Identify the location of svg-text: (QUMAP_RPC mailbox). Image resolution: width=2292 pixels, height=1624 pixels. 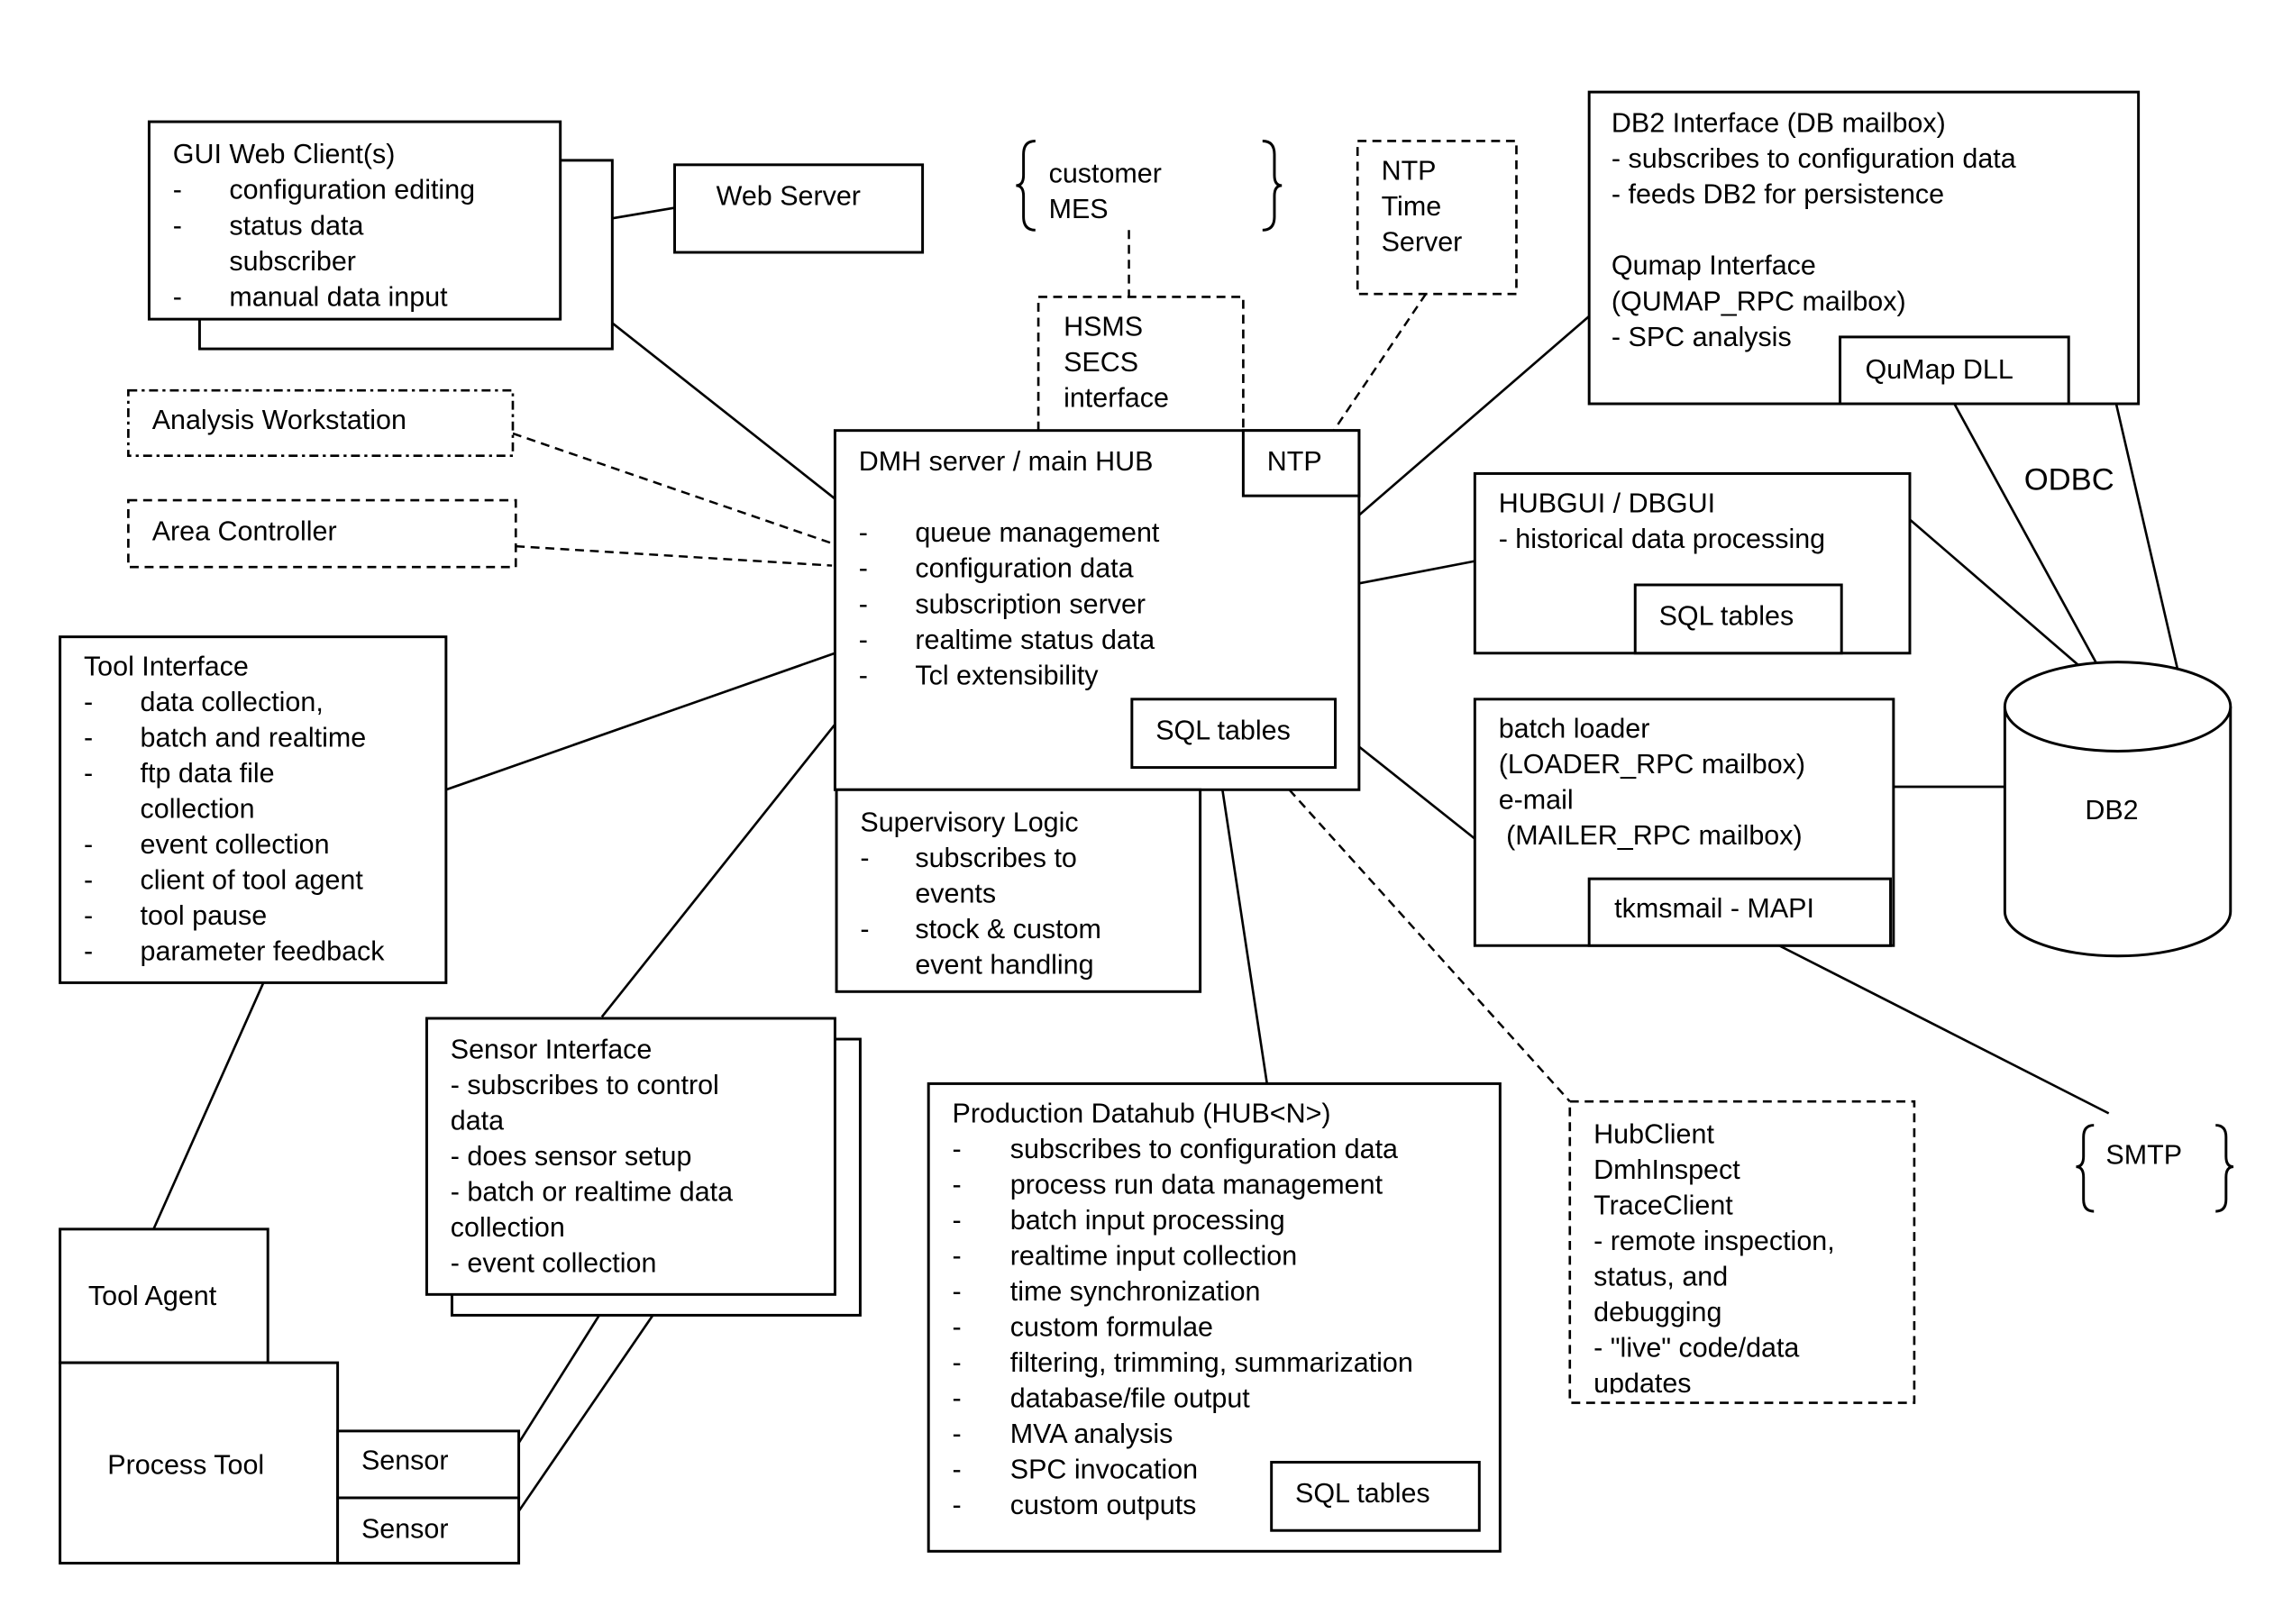
(1759, 301).